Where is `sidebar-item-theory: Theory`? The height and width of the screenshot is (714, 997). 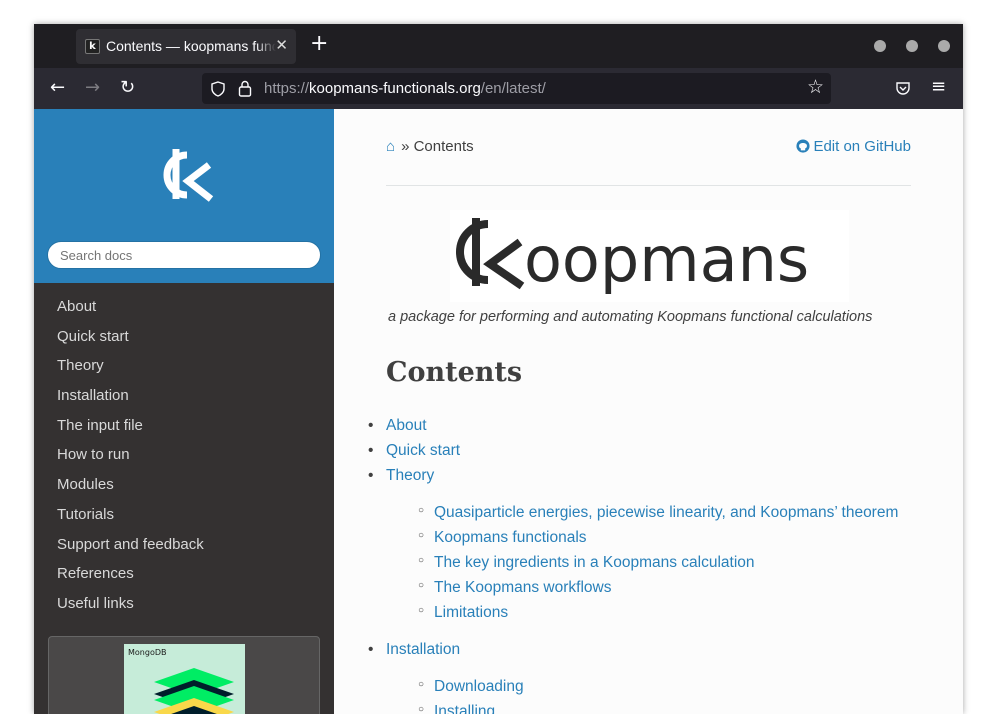 sidebar-item-theory: Theory is located at coordinates (130, 372).